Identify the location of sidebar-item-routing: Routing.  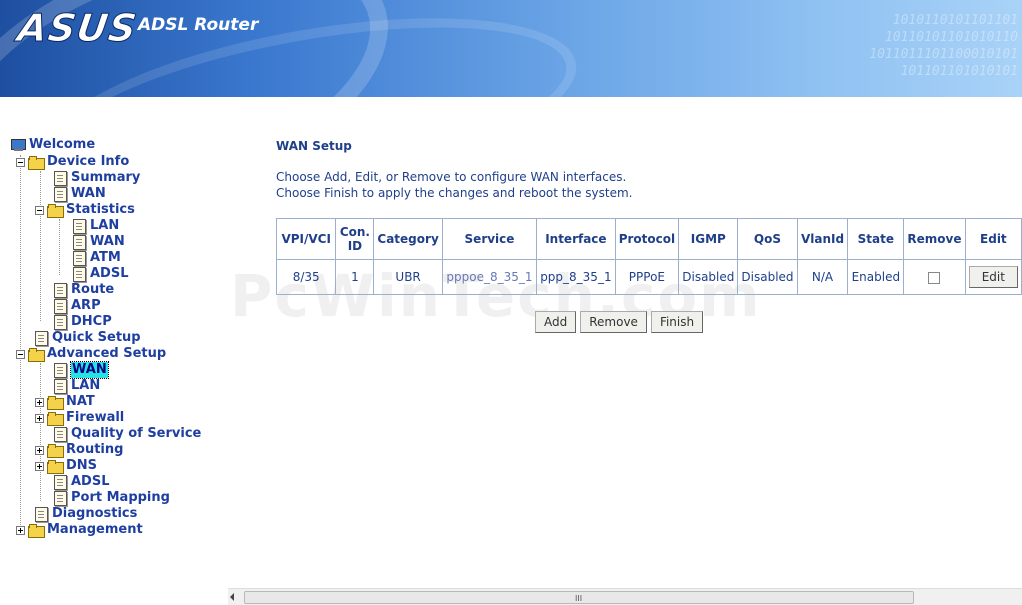
(79, 450).